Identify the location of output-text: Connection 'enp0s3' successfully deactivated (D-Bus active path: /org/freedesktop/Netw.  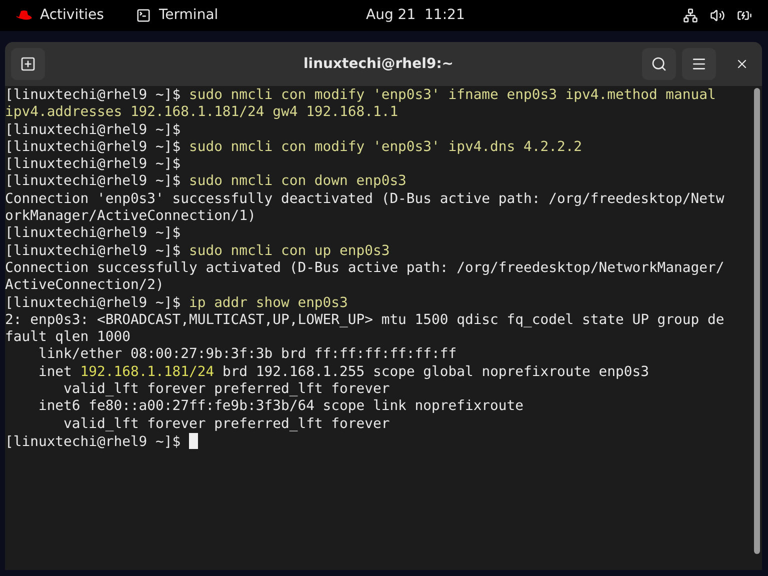
(364, 198).